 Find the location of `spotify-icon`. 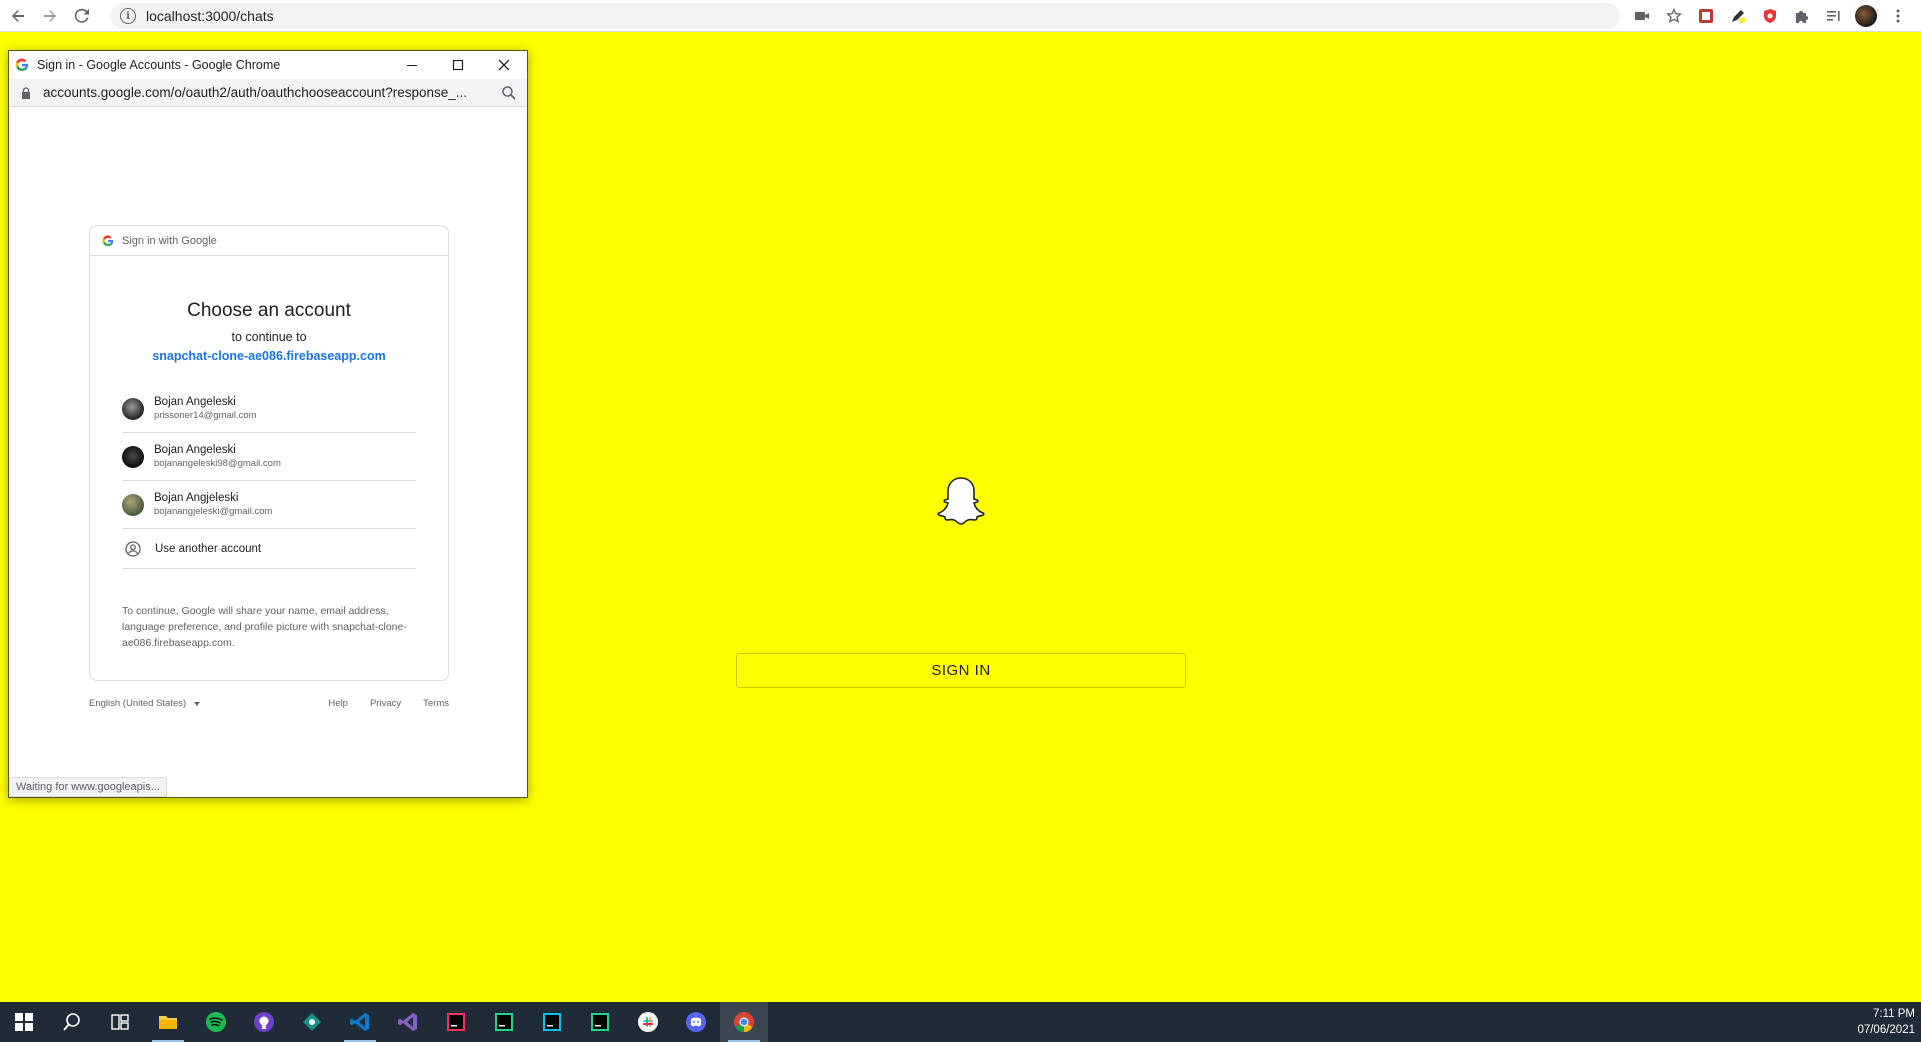

spotify-icon is located at coordinates (216, 1022).